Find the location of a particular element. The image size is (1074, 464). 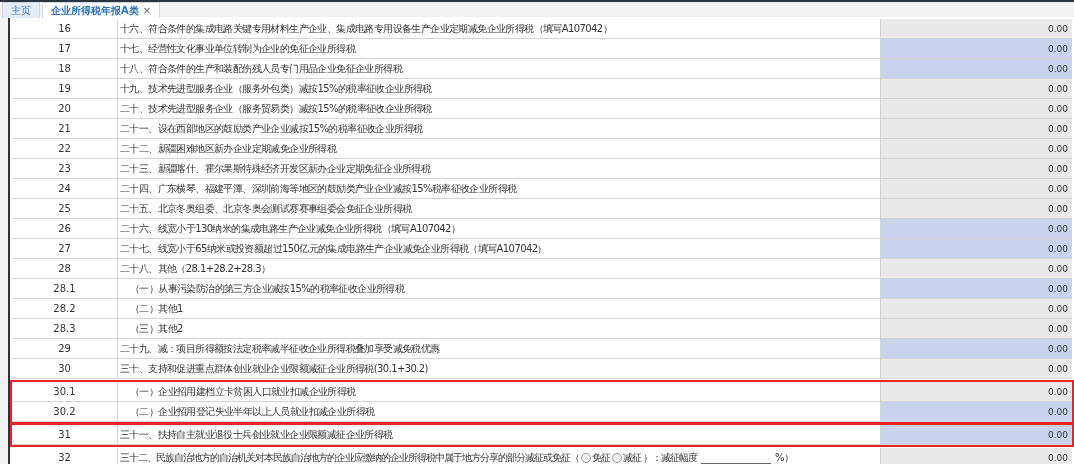

row-label: 十六、符合条件的集成电路关键专用材料生产企业、集成电路专用设备生产企业定期减免企业所得税（填写A107042） is located at coordinates (366, 28).